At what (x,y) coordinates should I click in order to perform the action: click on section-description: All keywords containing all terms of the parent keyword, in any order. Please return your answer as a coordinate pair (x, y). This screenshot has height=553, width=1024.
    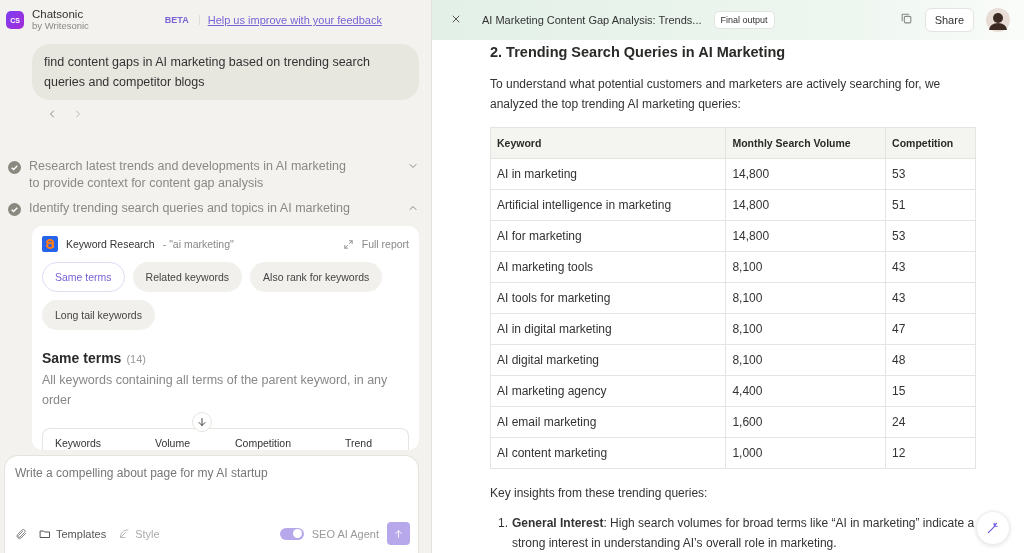
    Looking at the image, I should click on (215, 390).